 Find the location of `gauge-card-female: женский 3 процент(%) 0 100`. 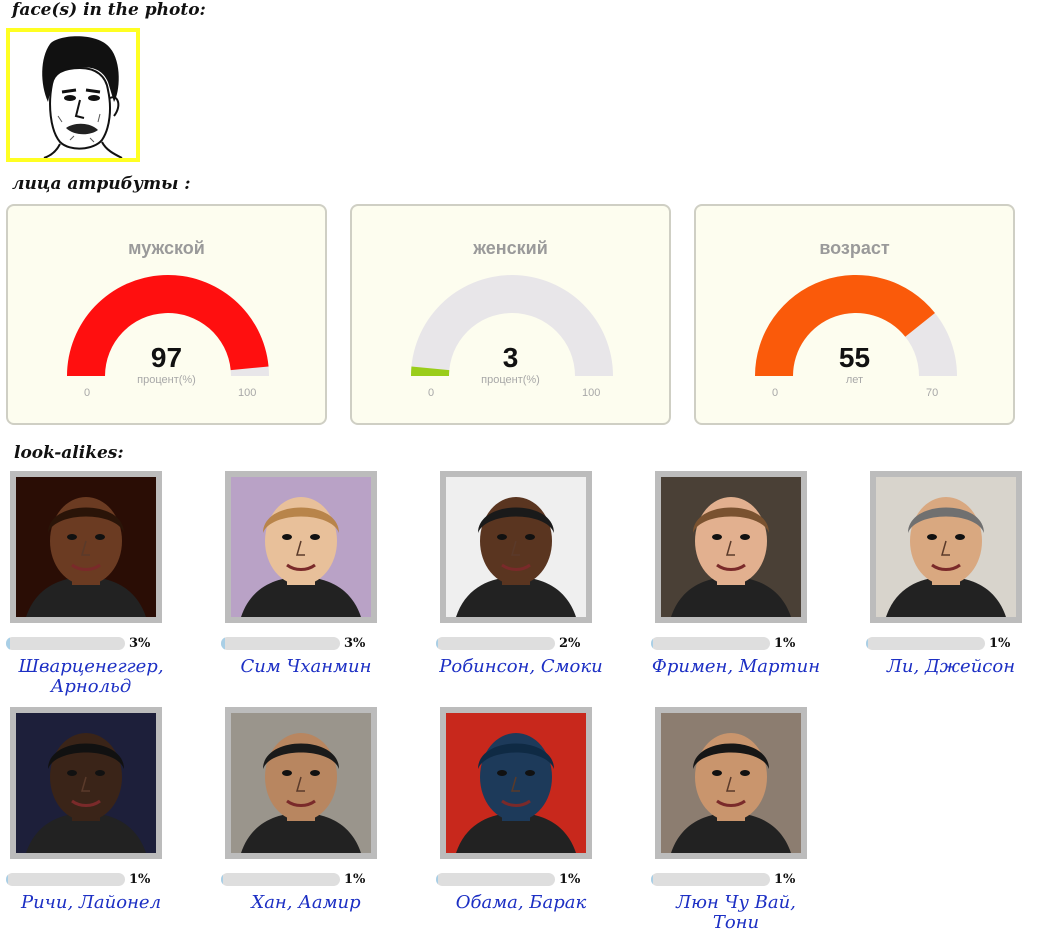

gauge-card-female: женский 3 процент(%) 0 100 is located at coordinates (510, 314).